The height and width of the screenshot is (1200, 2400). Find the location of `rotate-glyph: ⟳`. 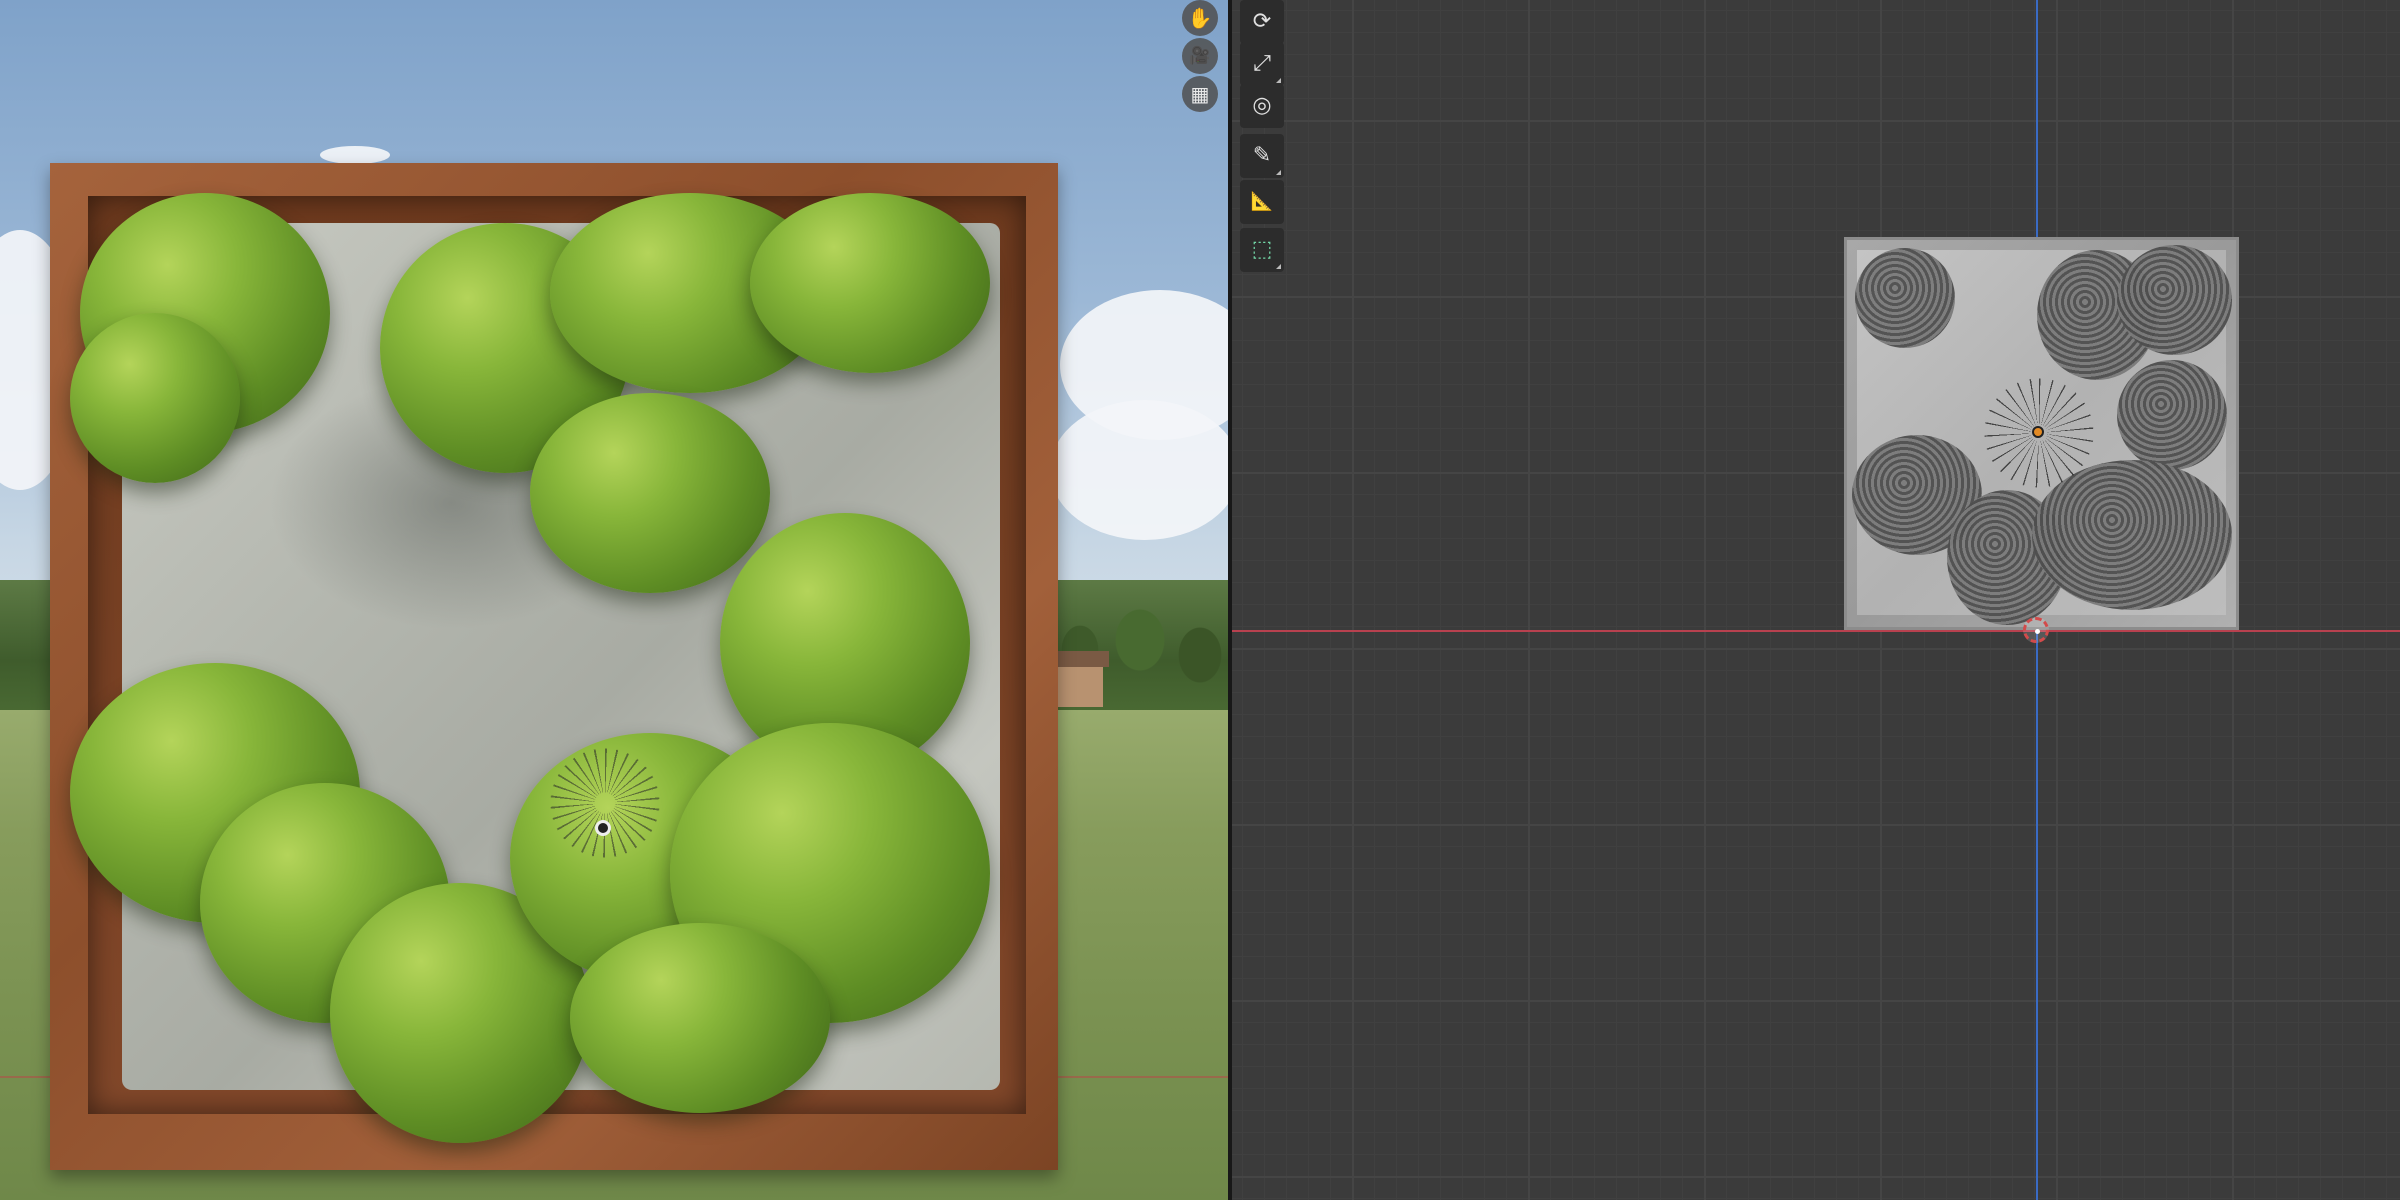

rotate-glyph: ⟳ is located at coordinates (1262, 21).